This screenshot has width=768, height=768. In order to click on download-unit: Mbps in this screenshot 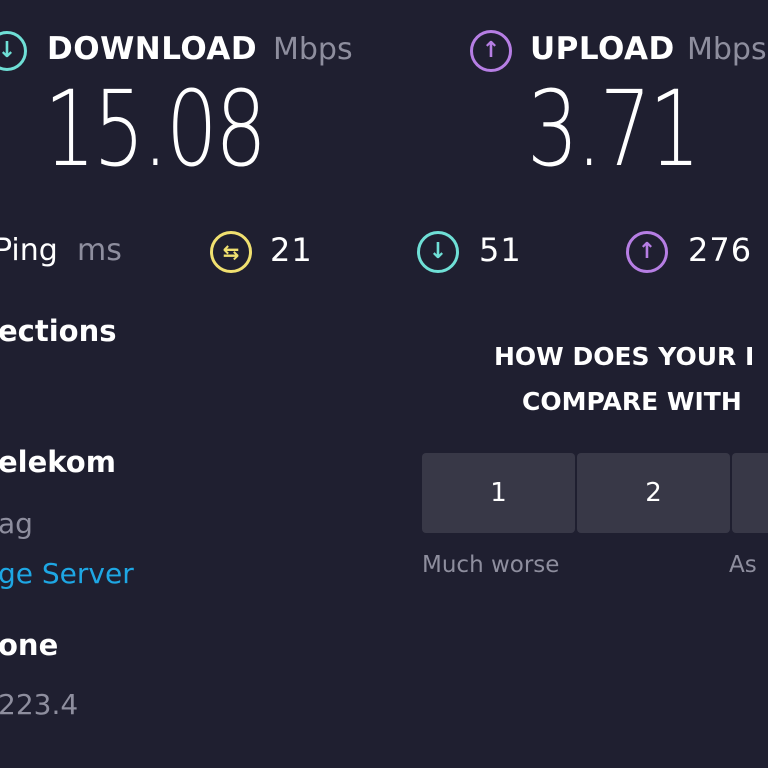, I will do `click(313, 49)`.